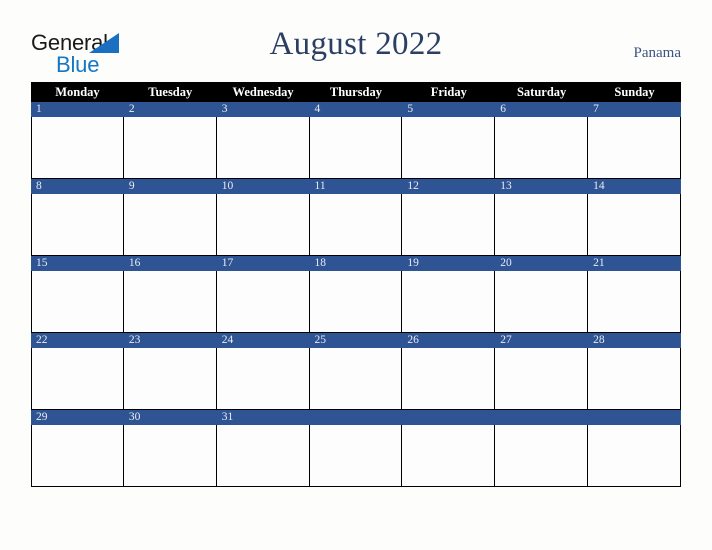  I want to click on day-cell: 10, so click(263, 217).